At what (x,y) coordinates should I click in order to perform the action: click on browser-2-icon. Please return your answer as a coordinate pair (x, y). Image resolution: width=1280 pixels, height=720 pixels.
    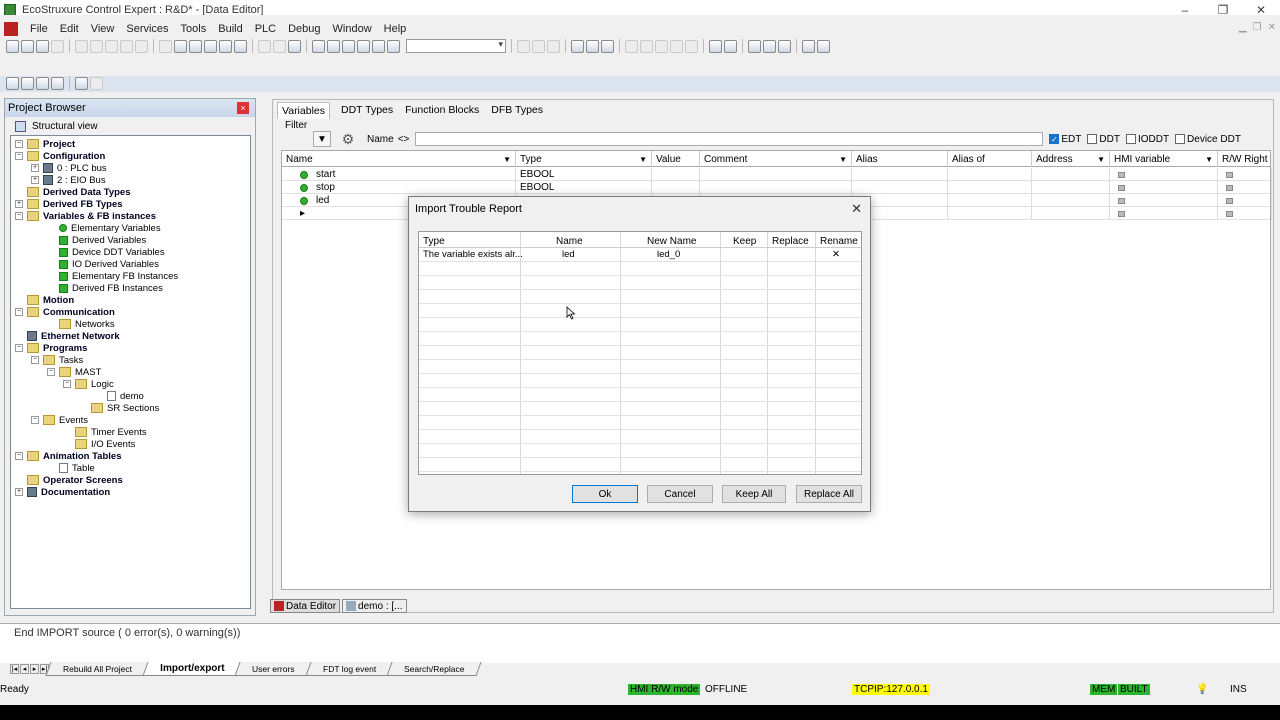
    Looking at the image, I should click on (27, 83).